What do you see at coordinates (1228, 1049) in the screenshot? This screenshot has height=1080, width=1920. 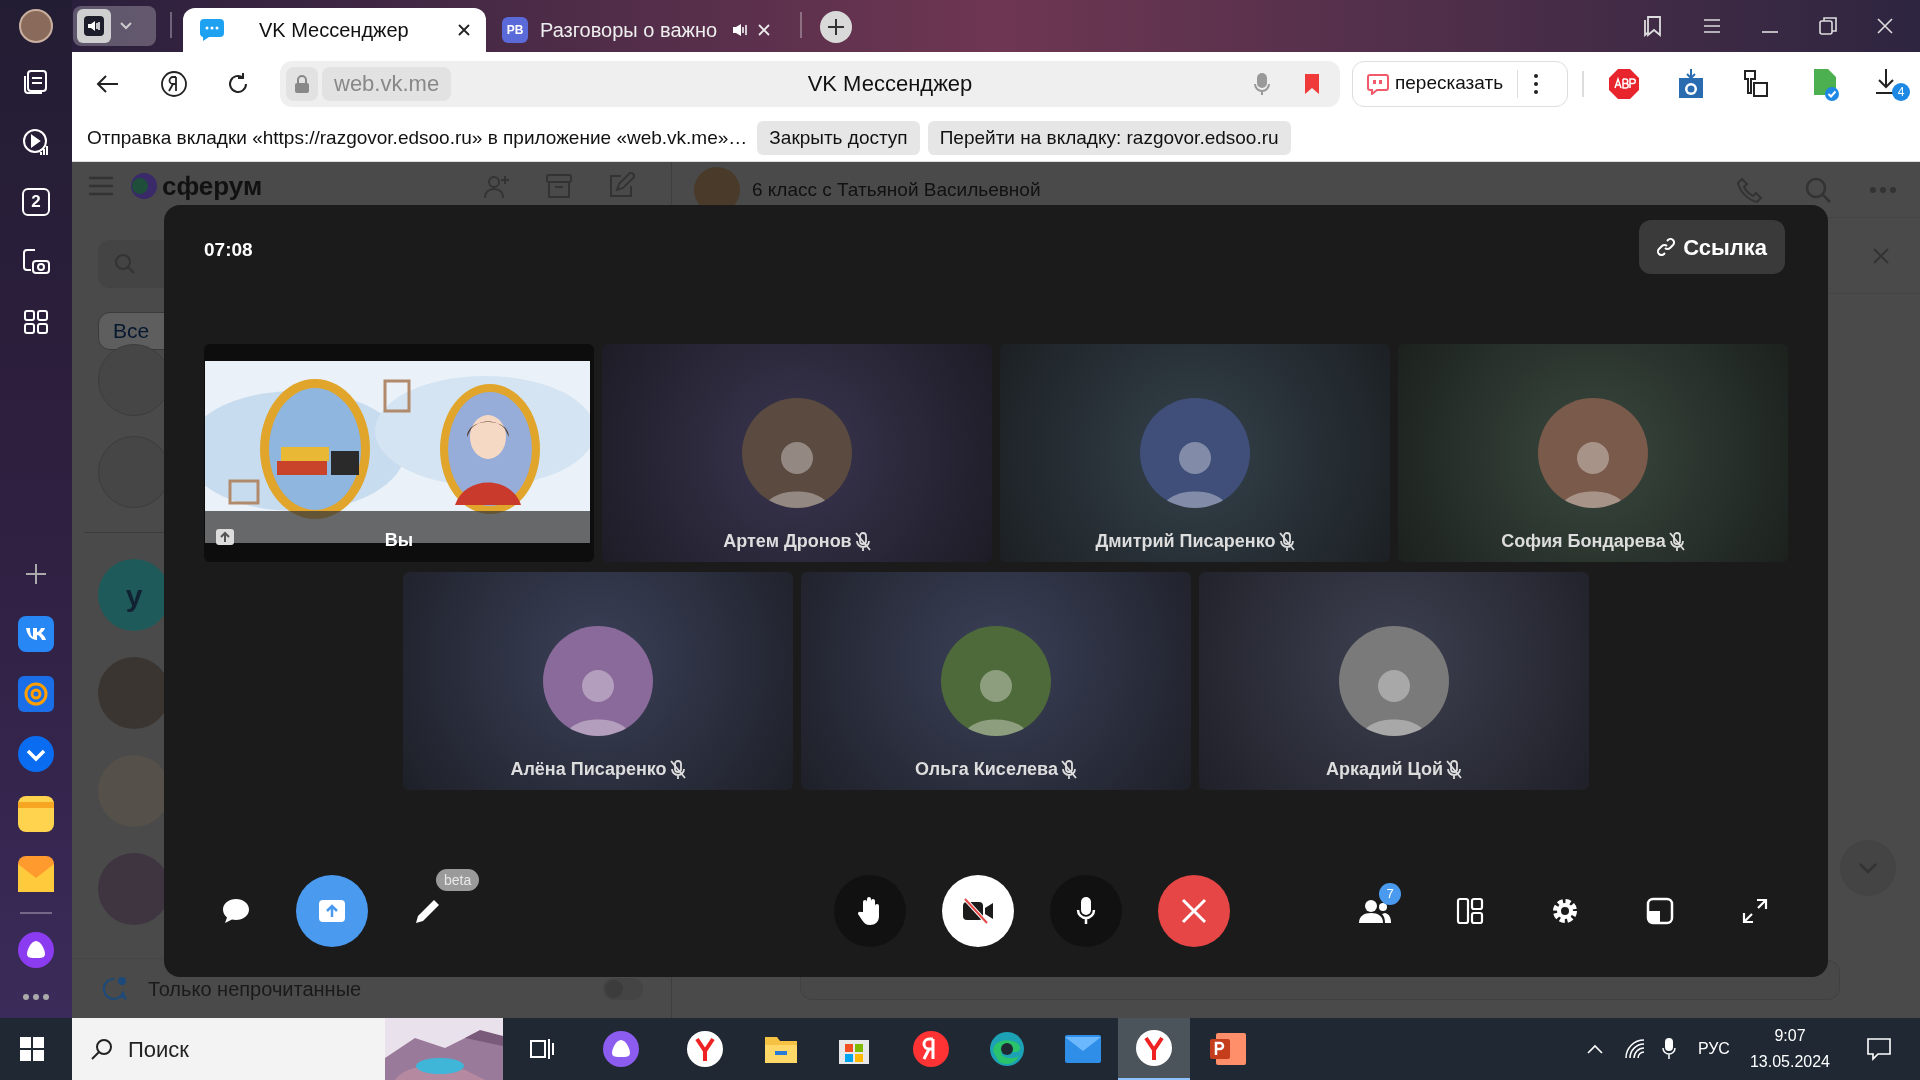 I see `presentation-app-icon` at bounding box center [1228, 1049].